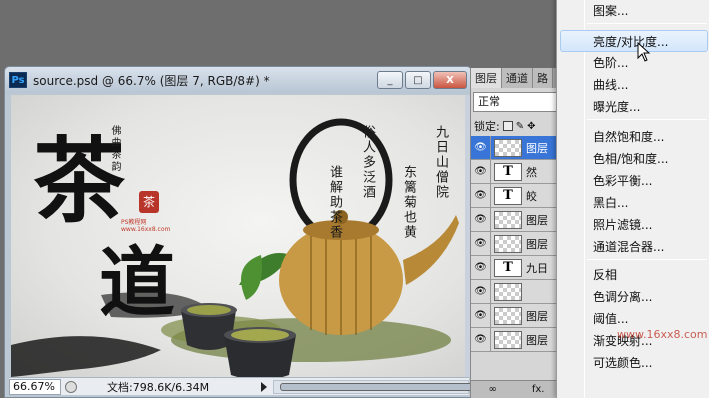  I want to click on close-button: X, so click(450, 80).